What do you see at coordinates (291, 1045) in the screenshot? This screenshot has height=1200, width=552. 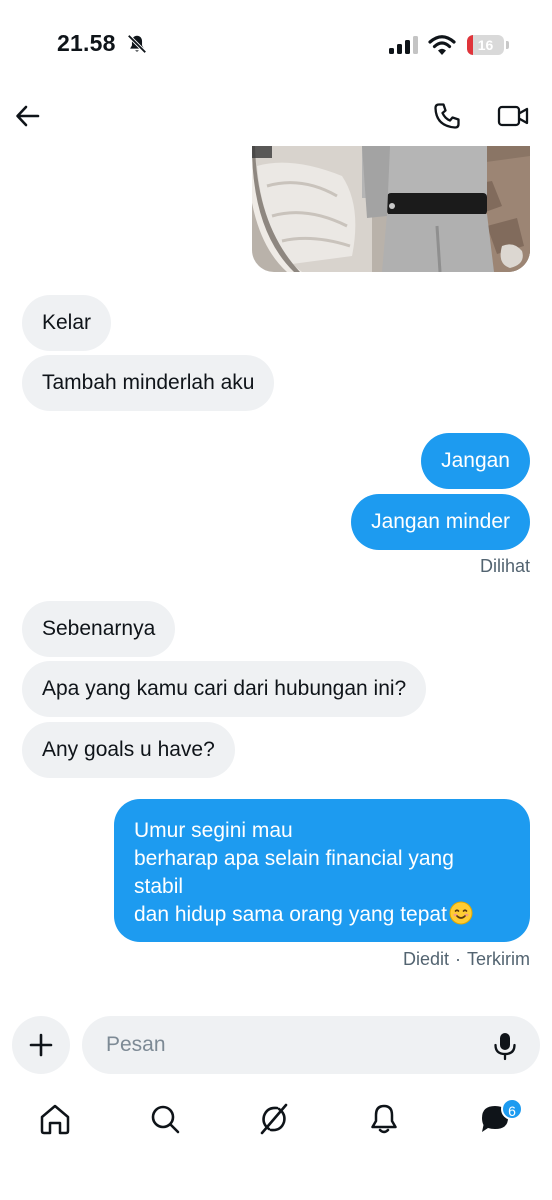 I see `message-input` at bounding box center [291, 1045].